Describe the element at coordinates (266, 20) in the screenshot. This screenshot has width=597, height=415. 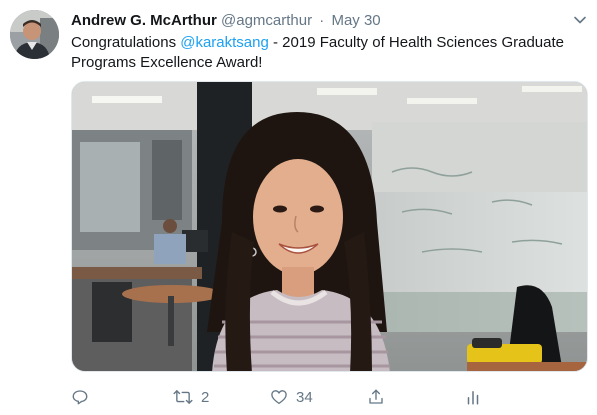
I see `user-handle: @agmcarthur` at that location.